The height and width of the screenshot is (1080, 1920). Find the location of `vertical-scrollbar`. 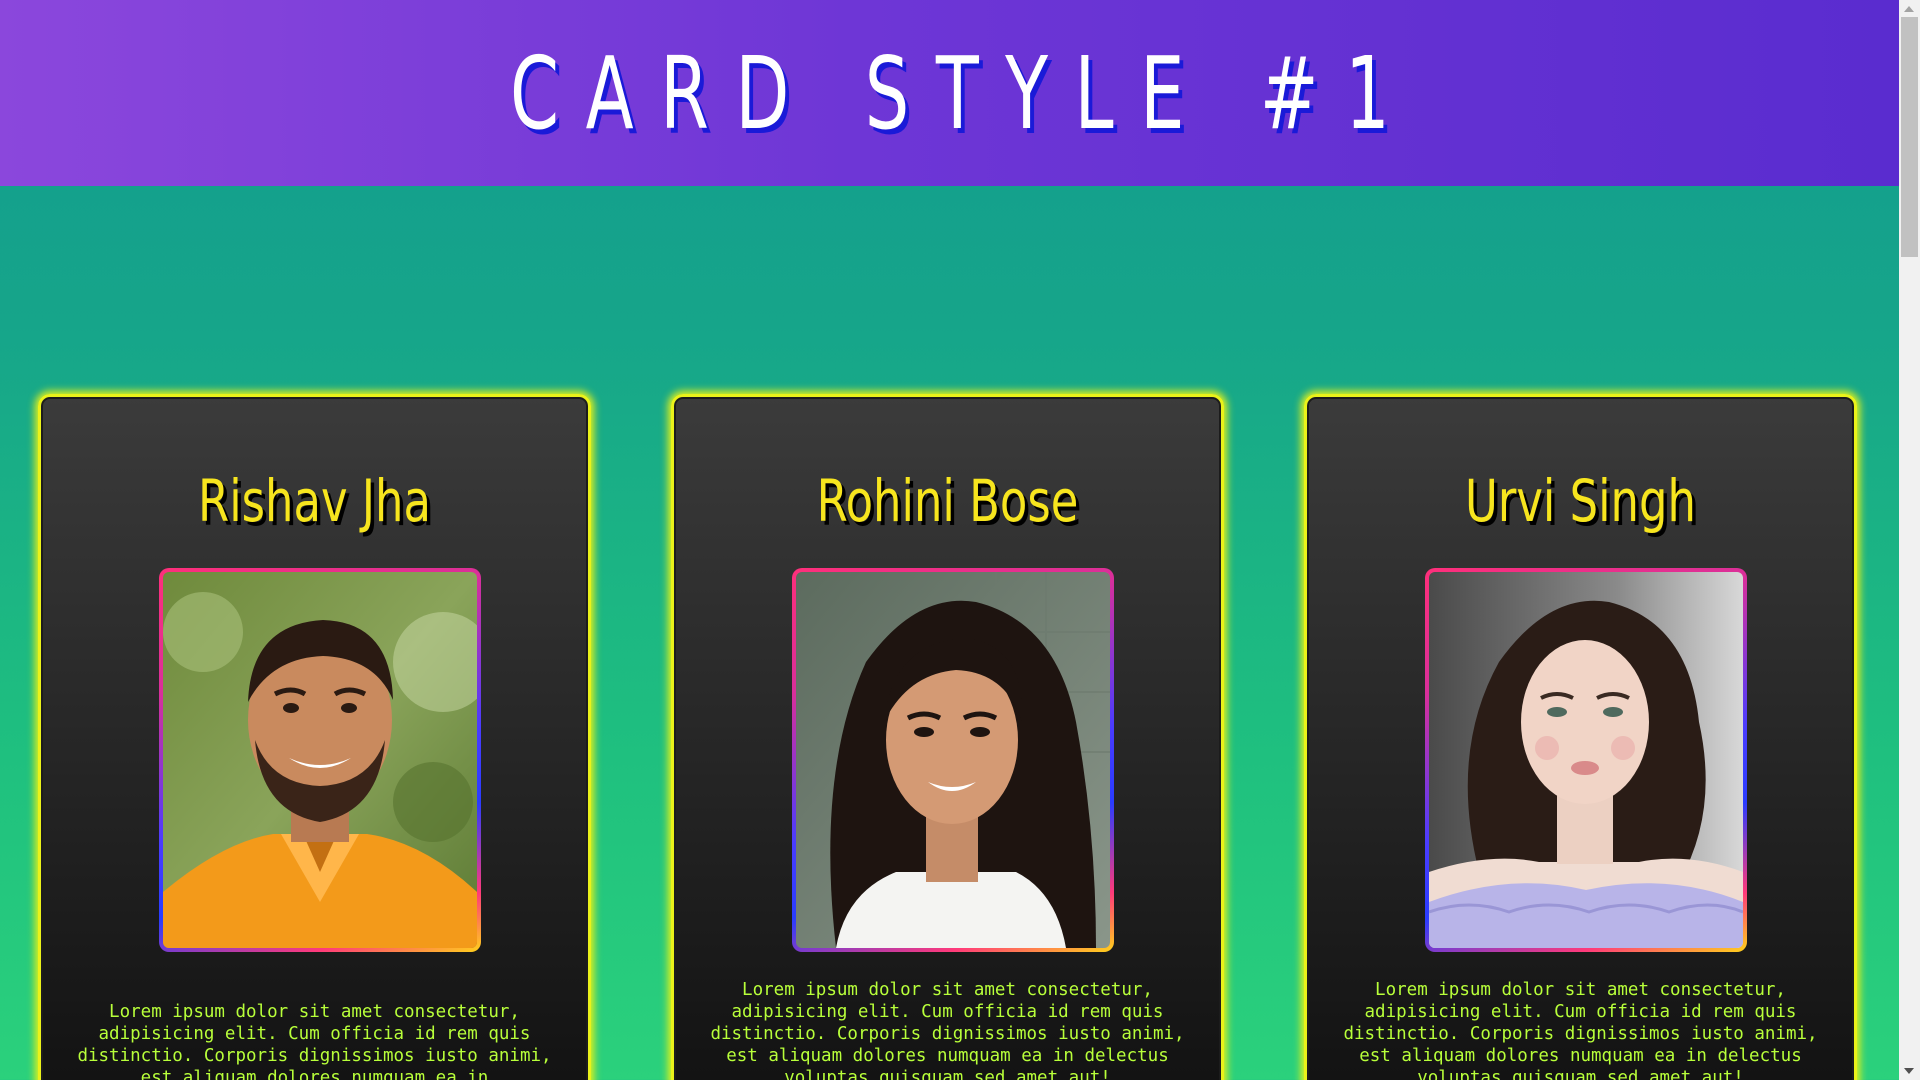

vertical-scrollbar is located at coordinates (1909, 540).